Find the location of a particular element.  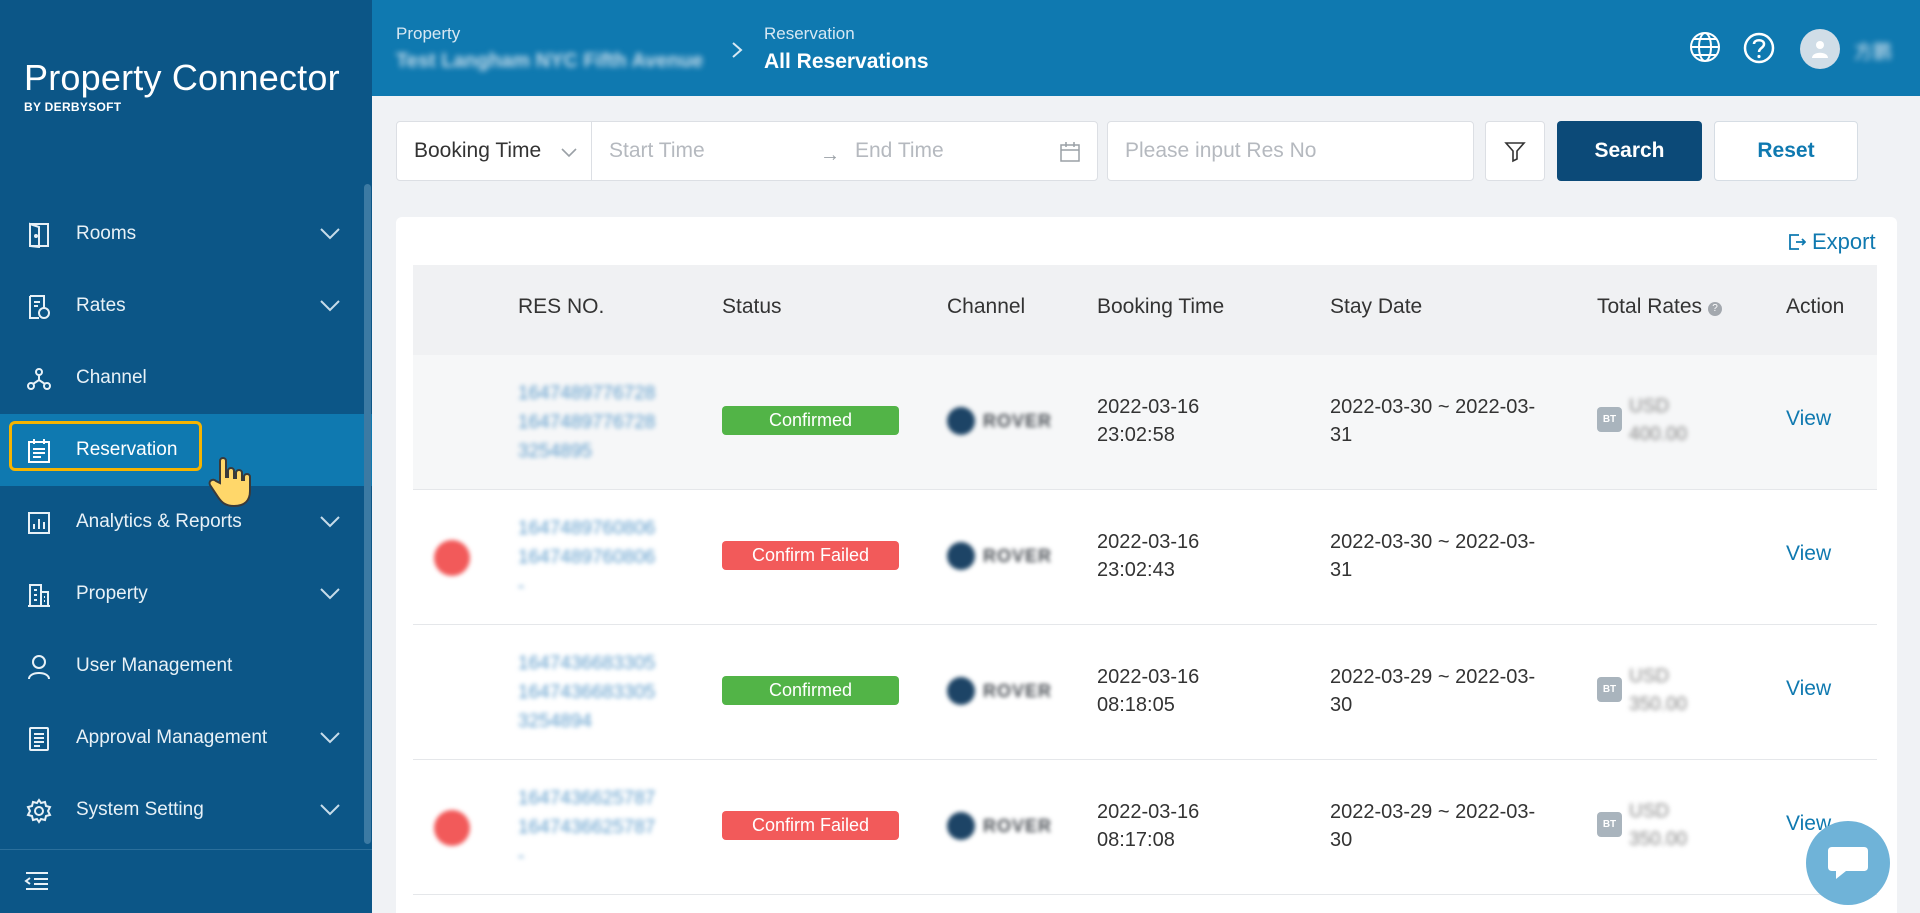

res-no-line: 3254894 is located at coordinates (555, 721).